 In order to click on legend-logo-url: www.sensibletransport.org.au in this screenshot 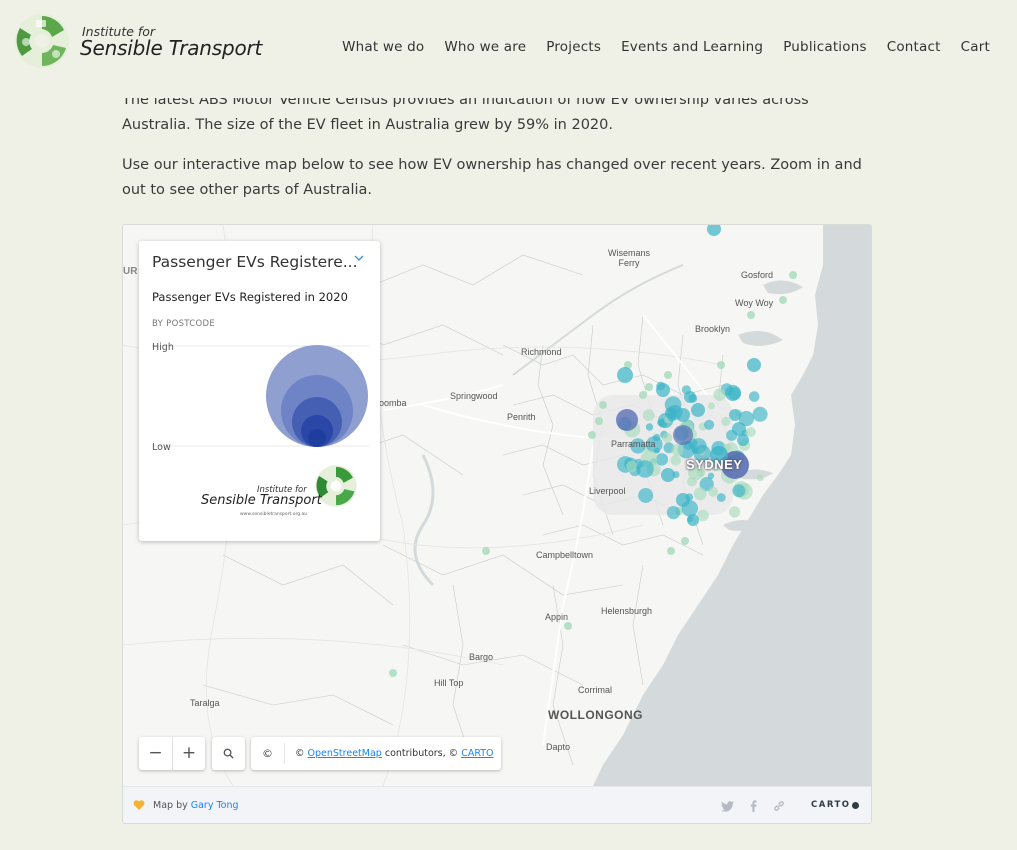, I will do `click(274, 514)`.